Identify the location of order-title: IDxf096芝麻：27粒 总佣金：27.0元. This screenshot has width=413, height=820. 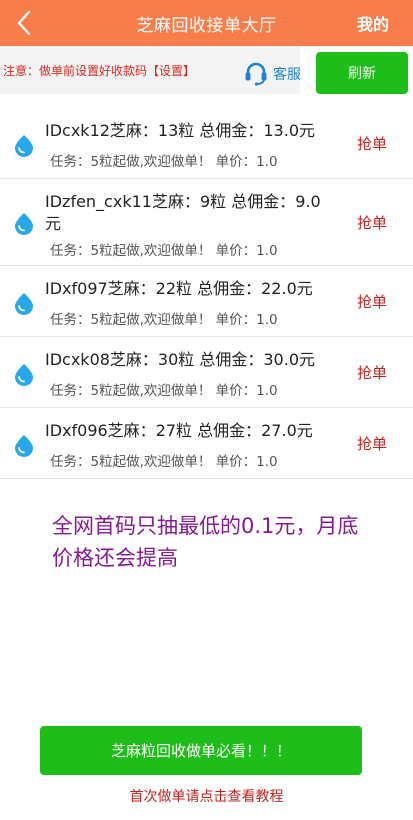
(179, 430).